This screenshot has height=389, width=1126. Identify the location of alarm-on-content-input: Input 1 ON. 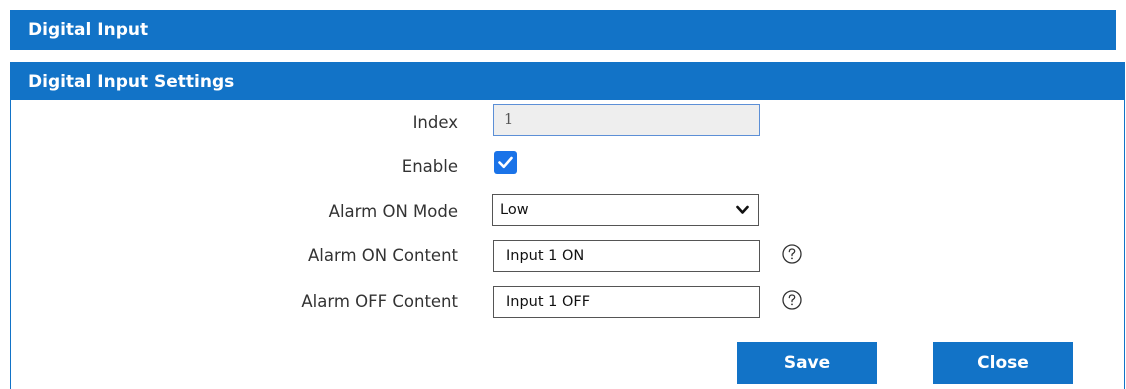
(626, 256).